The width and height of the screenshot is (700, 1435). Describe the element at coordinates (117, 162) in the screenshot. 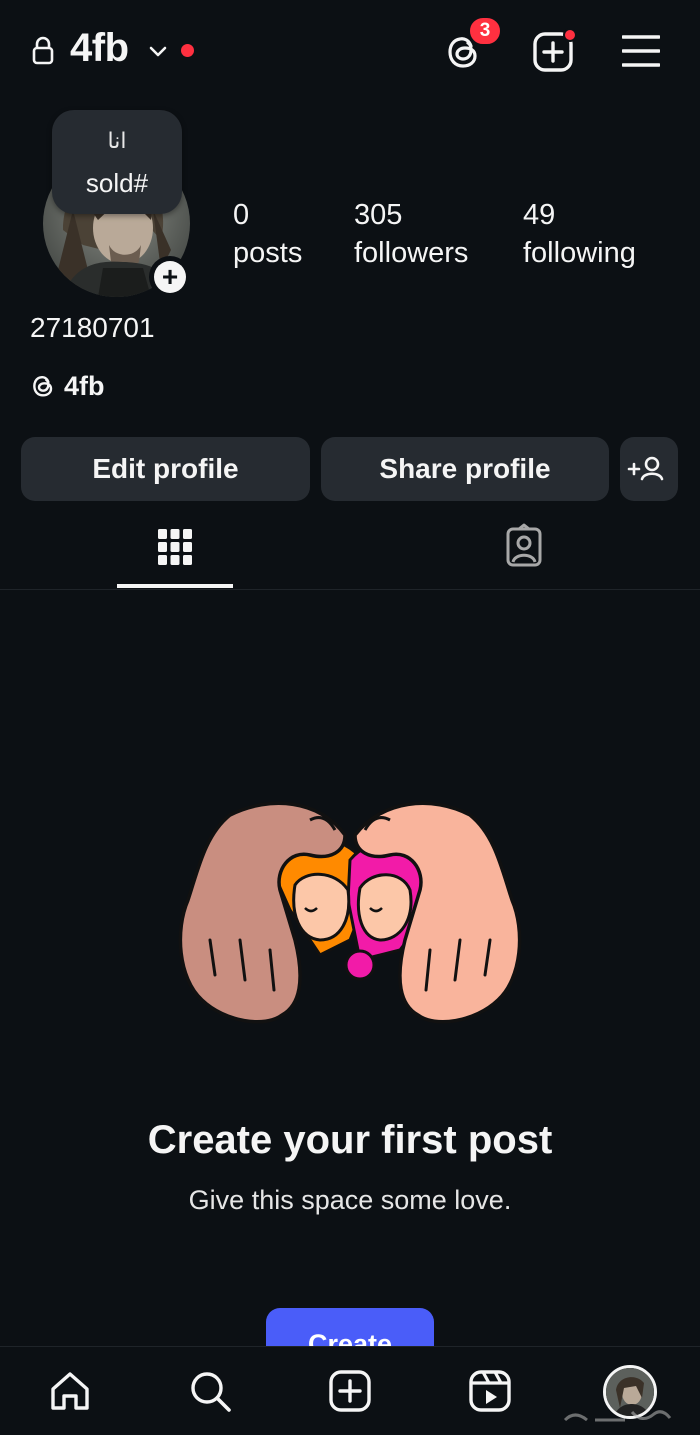

I see `profile-note-bubble: انا sold#` at that location.